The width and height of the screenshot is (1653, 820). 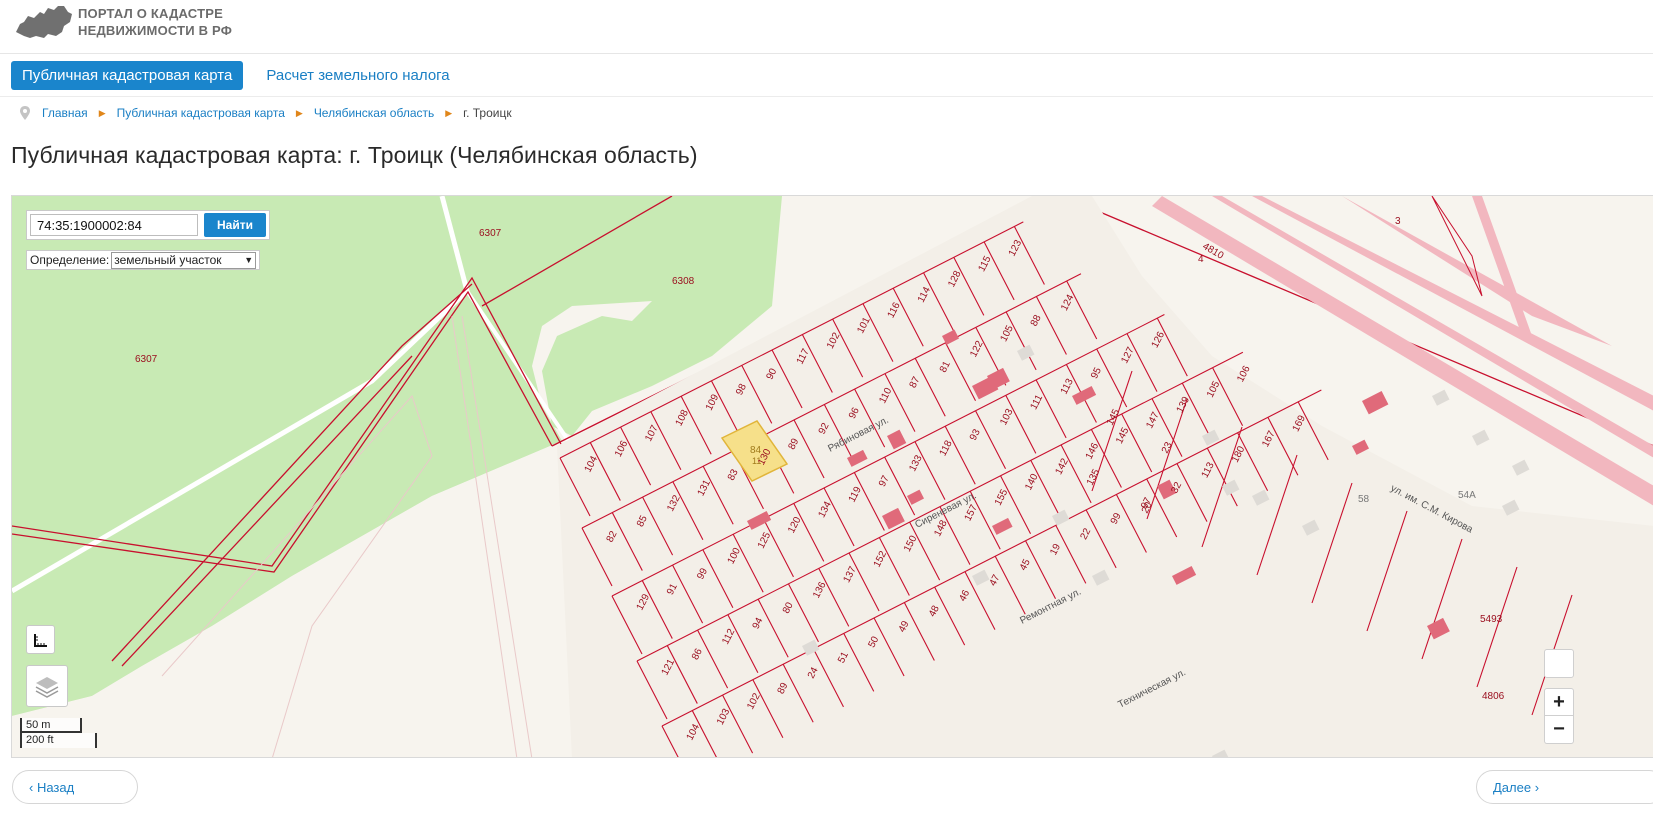 What do you see at coordinates (1491, 619) in the screenshot?
I see `zone-label: 5493` at bounding box center [1491, 619].